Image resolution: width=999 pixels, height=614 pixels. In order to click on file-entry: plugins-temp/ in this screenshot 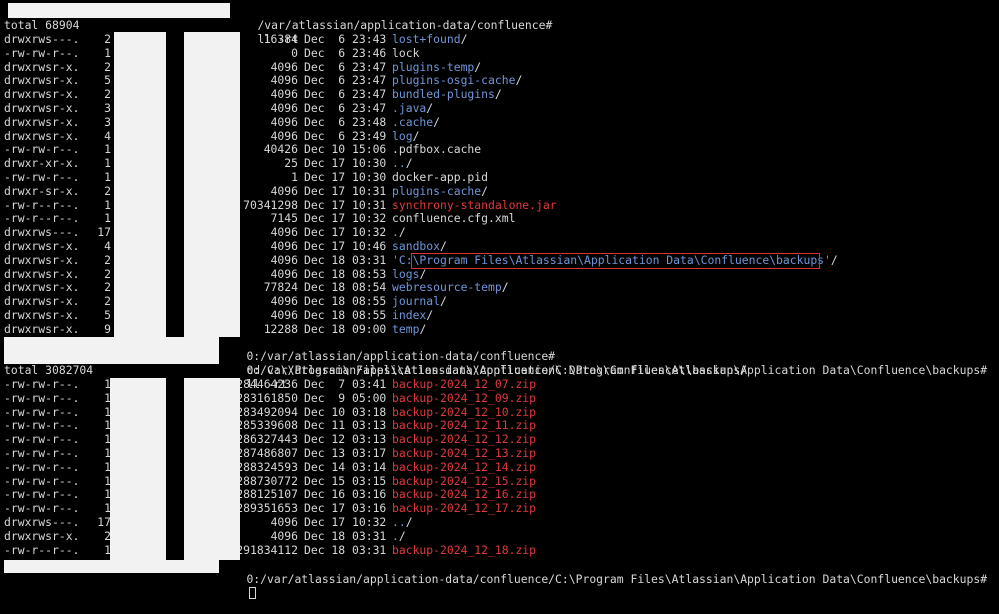, I will do `click(436, 67)`.